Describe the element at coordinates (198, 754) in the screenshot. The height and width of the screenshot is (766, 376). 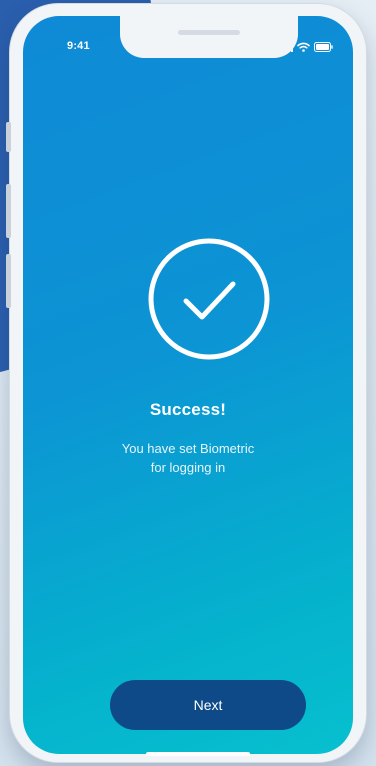
I see `home-indicator` at that location.